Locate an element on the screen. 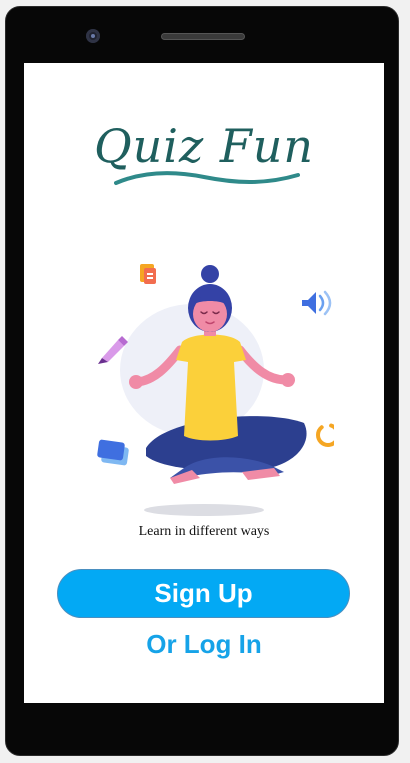 This screenshot has width=410, height=763. speaker-grille is located at coordinates (203, 36).